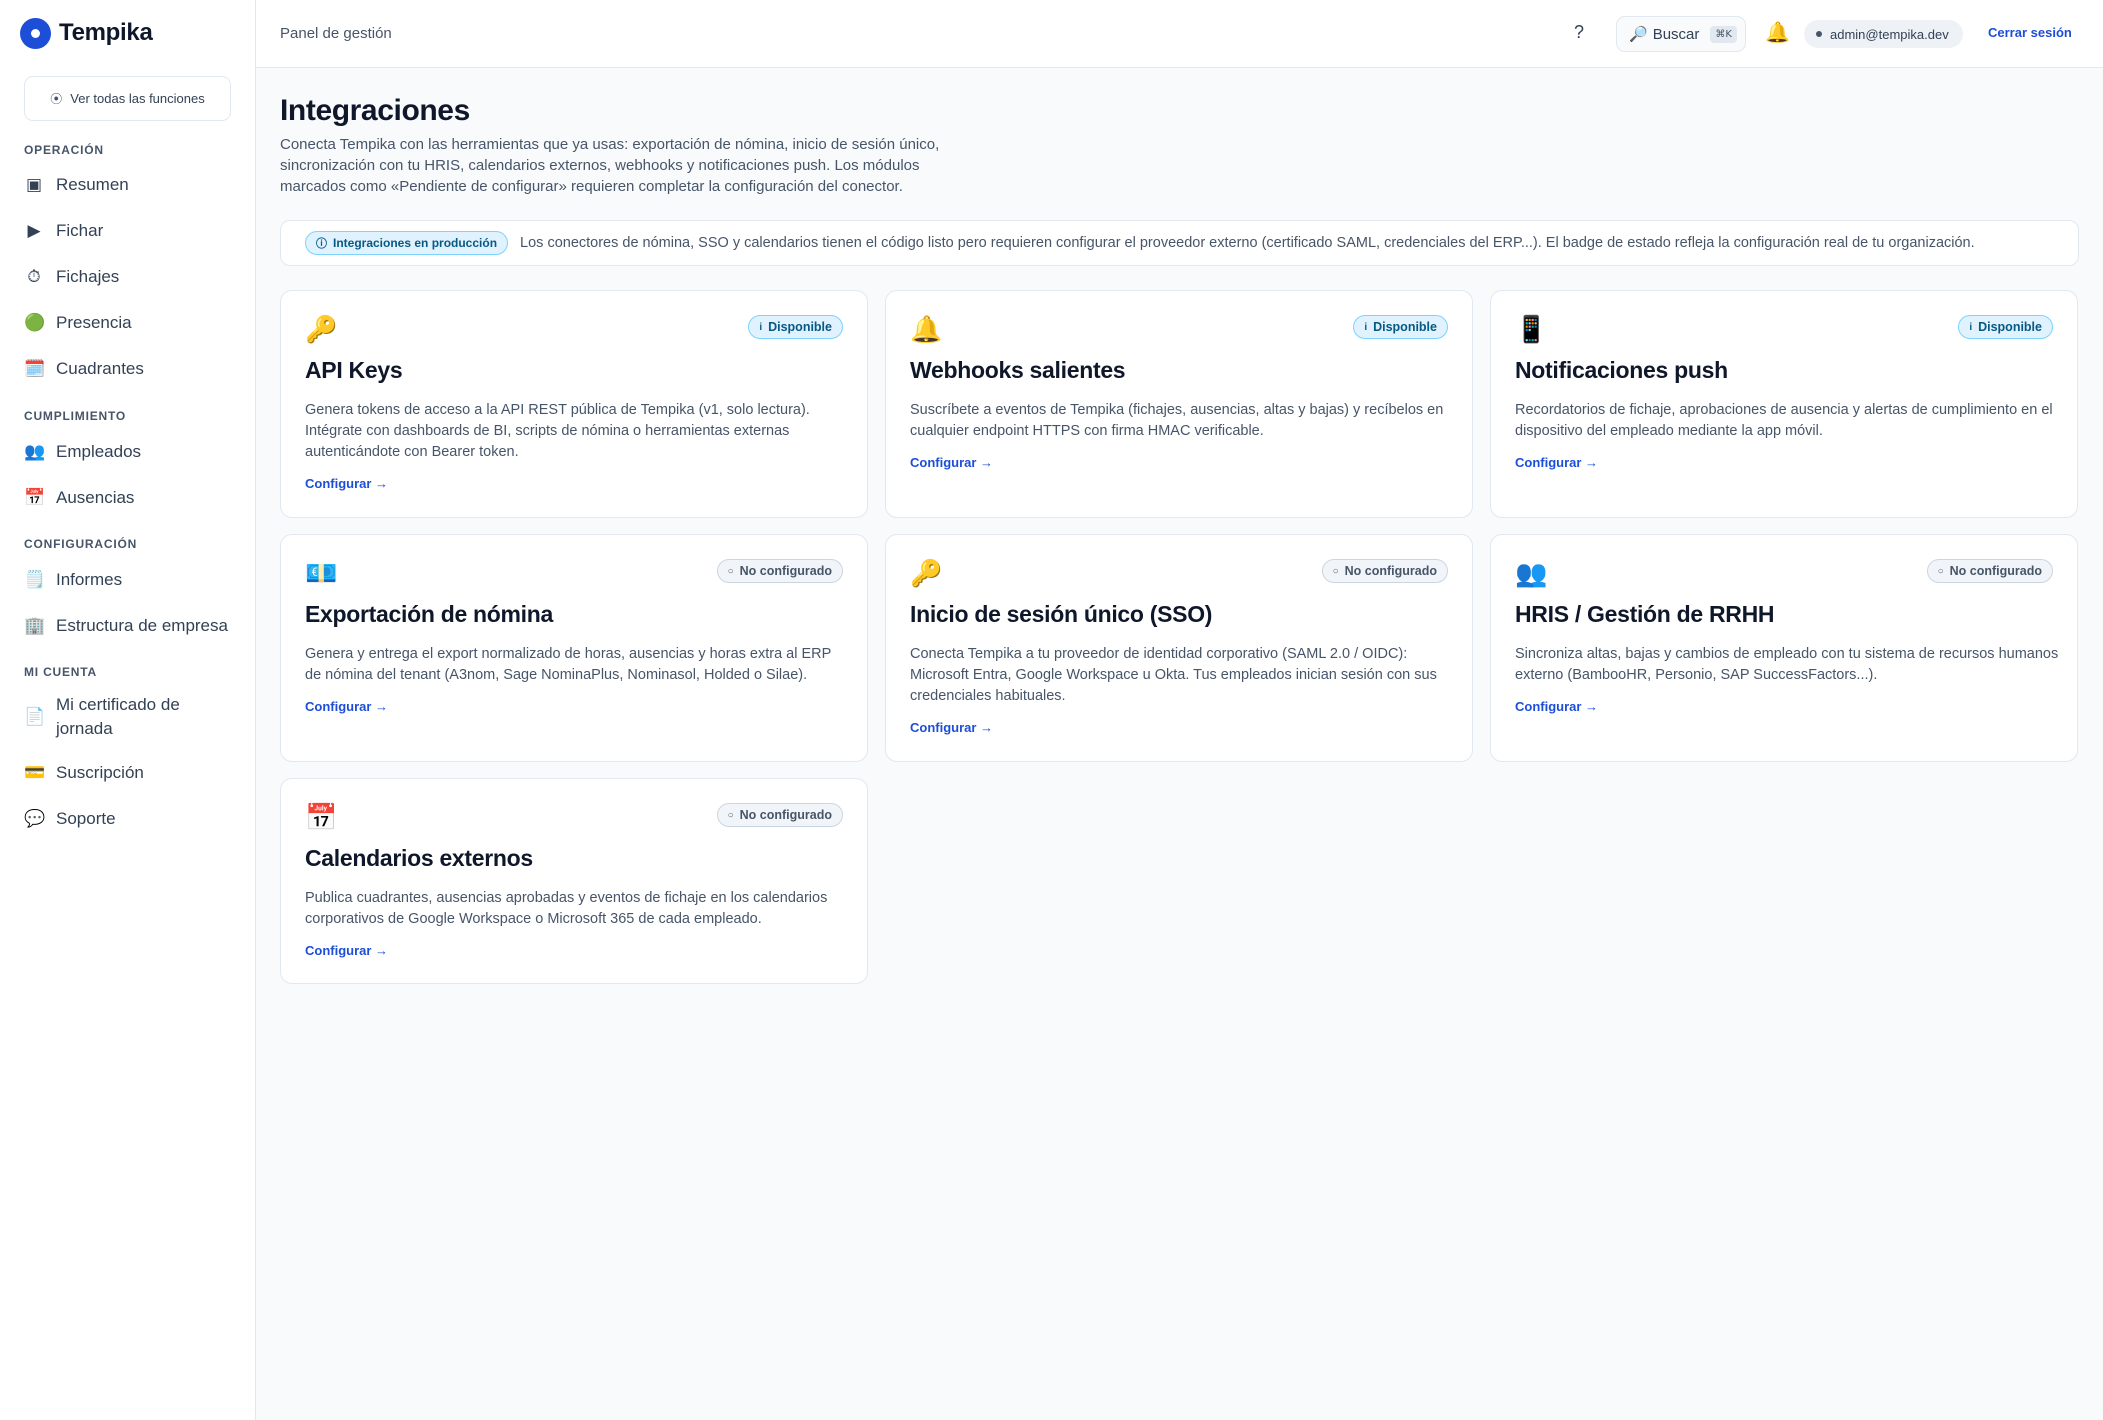 The width and height of the screenshot is (2103, 1420). What do you see at coordinates (92, 184) in the screenshot?
I see `sidebar-item-label: Resumen` at bounding box center [92, 184].